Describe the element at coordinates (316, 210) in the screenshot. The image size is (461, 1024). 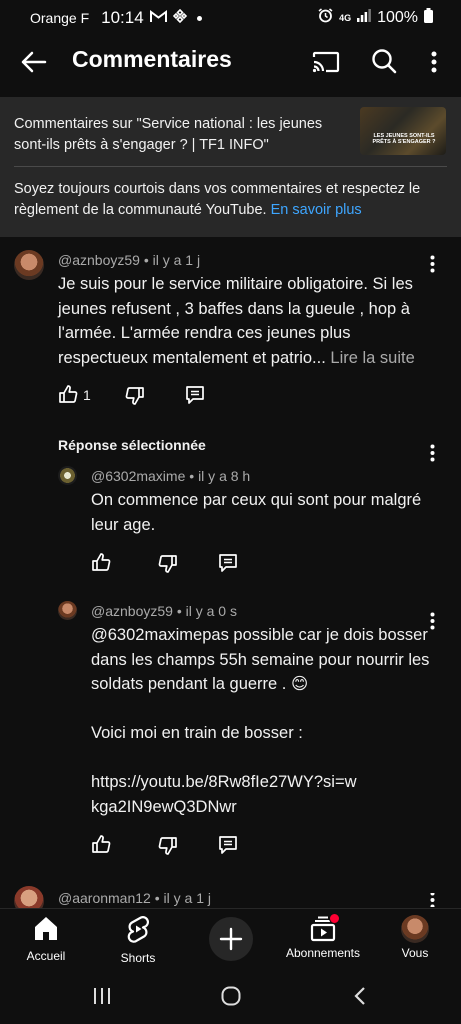
I see `learn-more-link: En savoir plus` at that location.